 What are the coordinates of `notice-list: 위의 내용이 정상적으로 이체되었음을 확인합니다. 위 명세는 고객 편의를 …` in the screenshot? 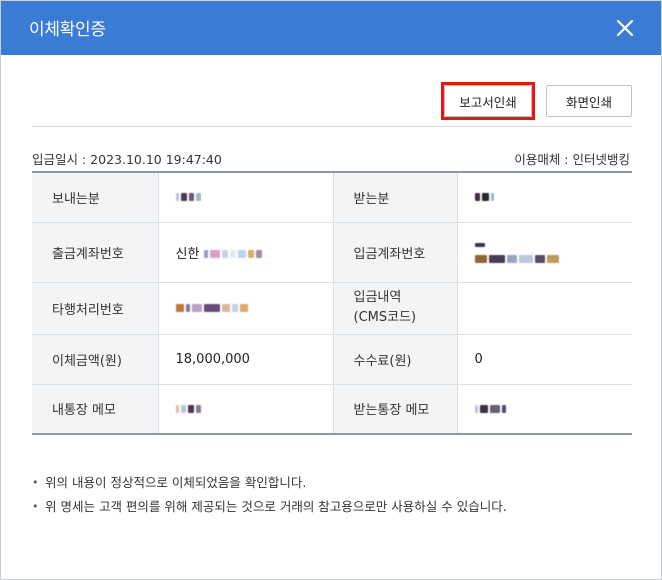 It's located at (269, 495).